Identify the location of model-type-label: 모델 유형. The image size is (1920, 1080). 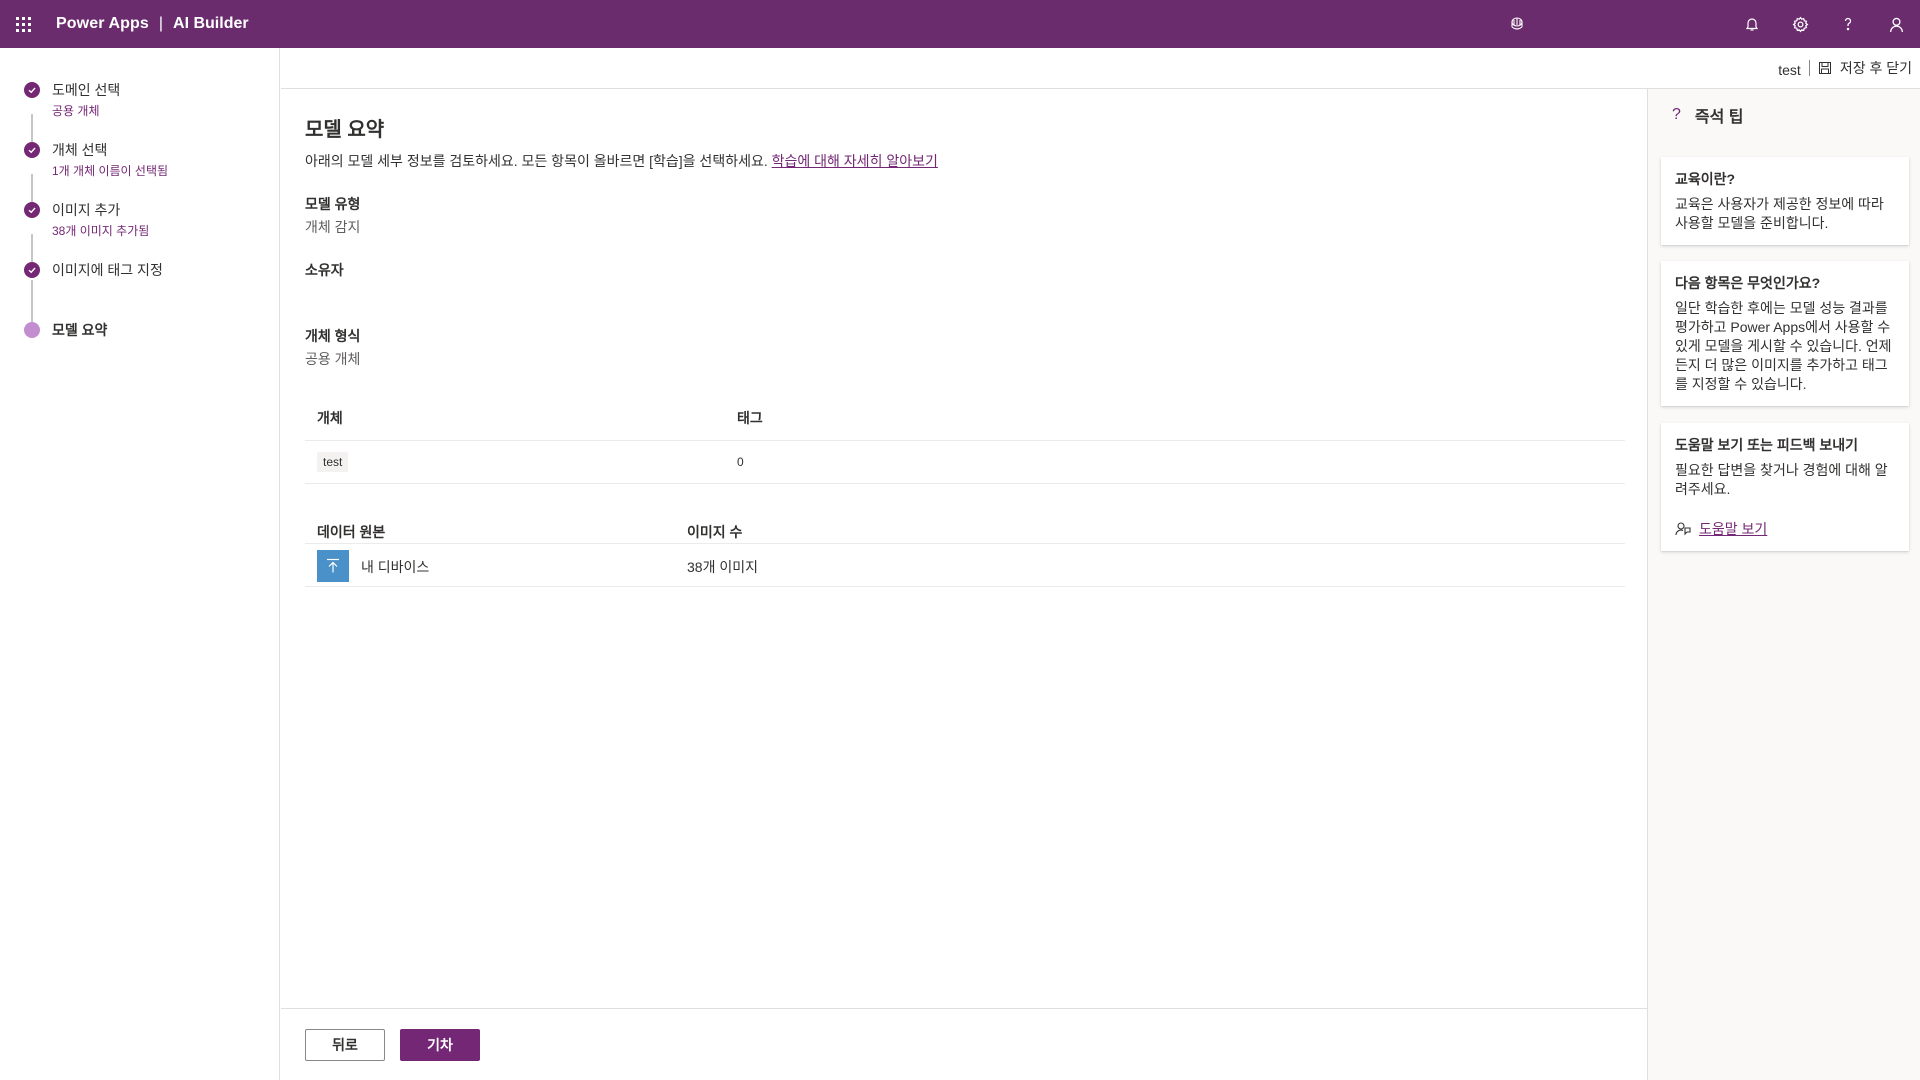
(333, 204).